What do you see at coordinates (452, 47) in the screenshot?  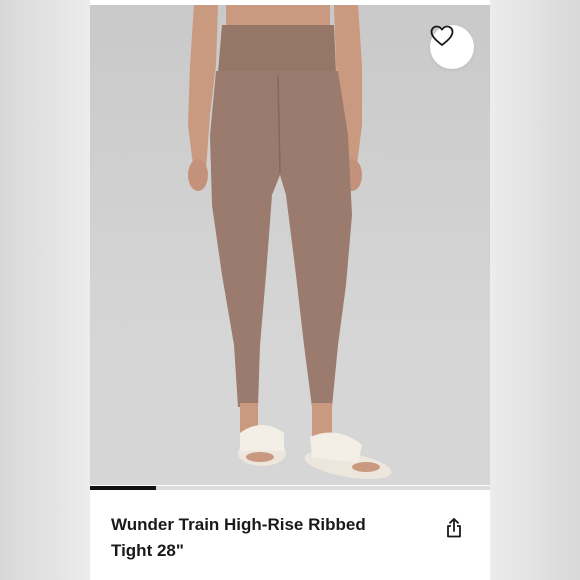 I see `favorite-button` at bounding box center [452, 47].